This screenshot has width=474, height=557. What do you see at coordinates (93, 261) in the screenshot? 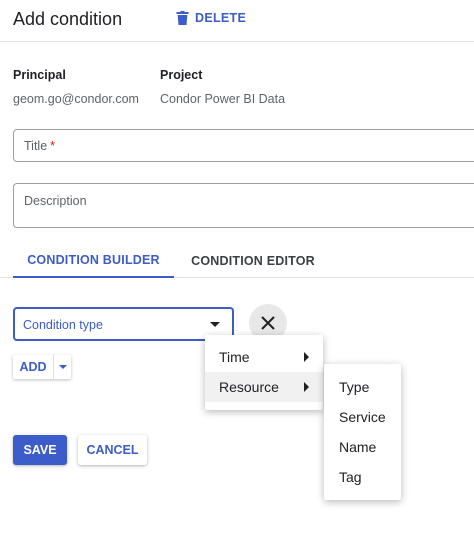
I see `tab-condition-builder: CONDITION BUILDER` at bounding box center [93, 261].